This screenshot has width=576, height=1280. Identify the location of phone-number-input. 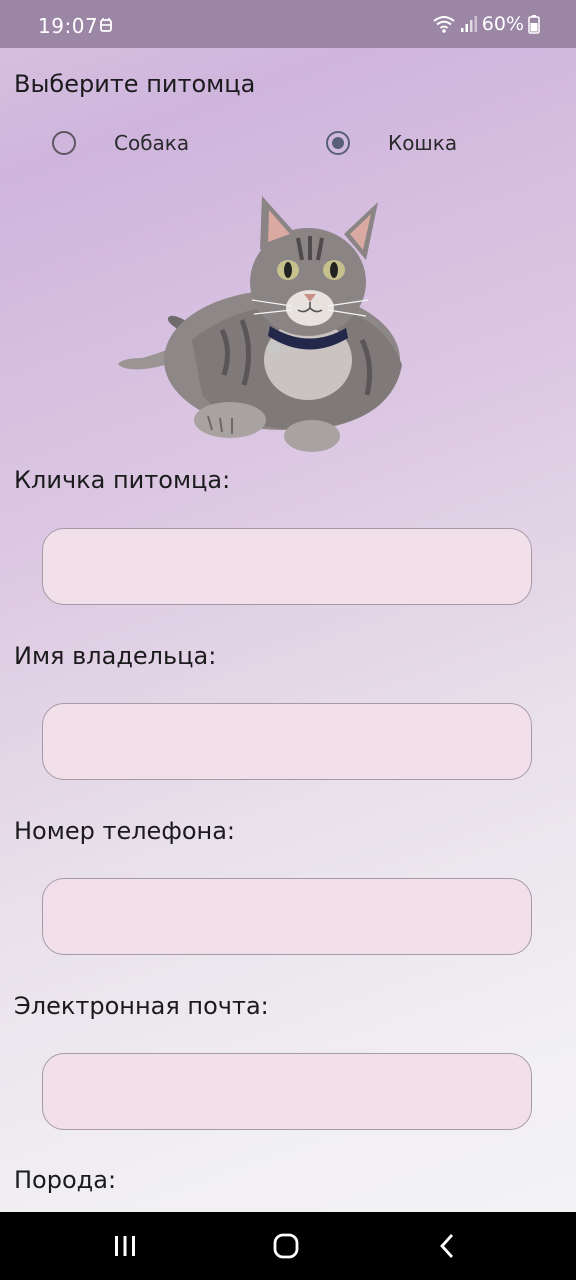
(287, 916).